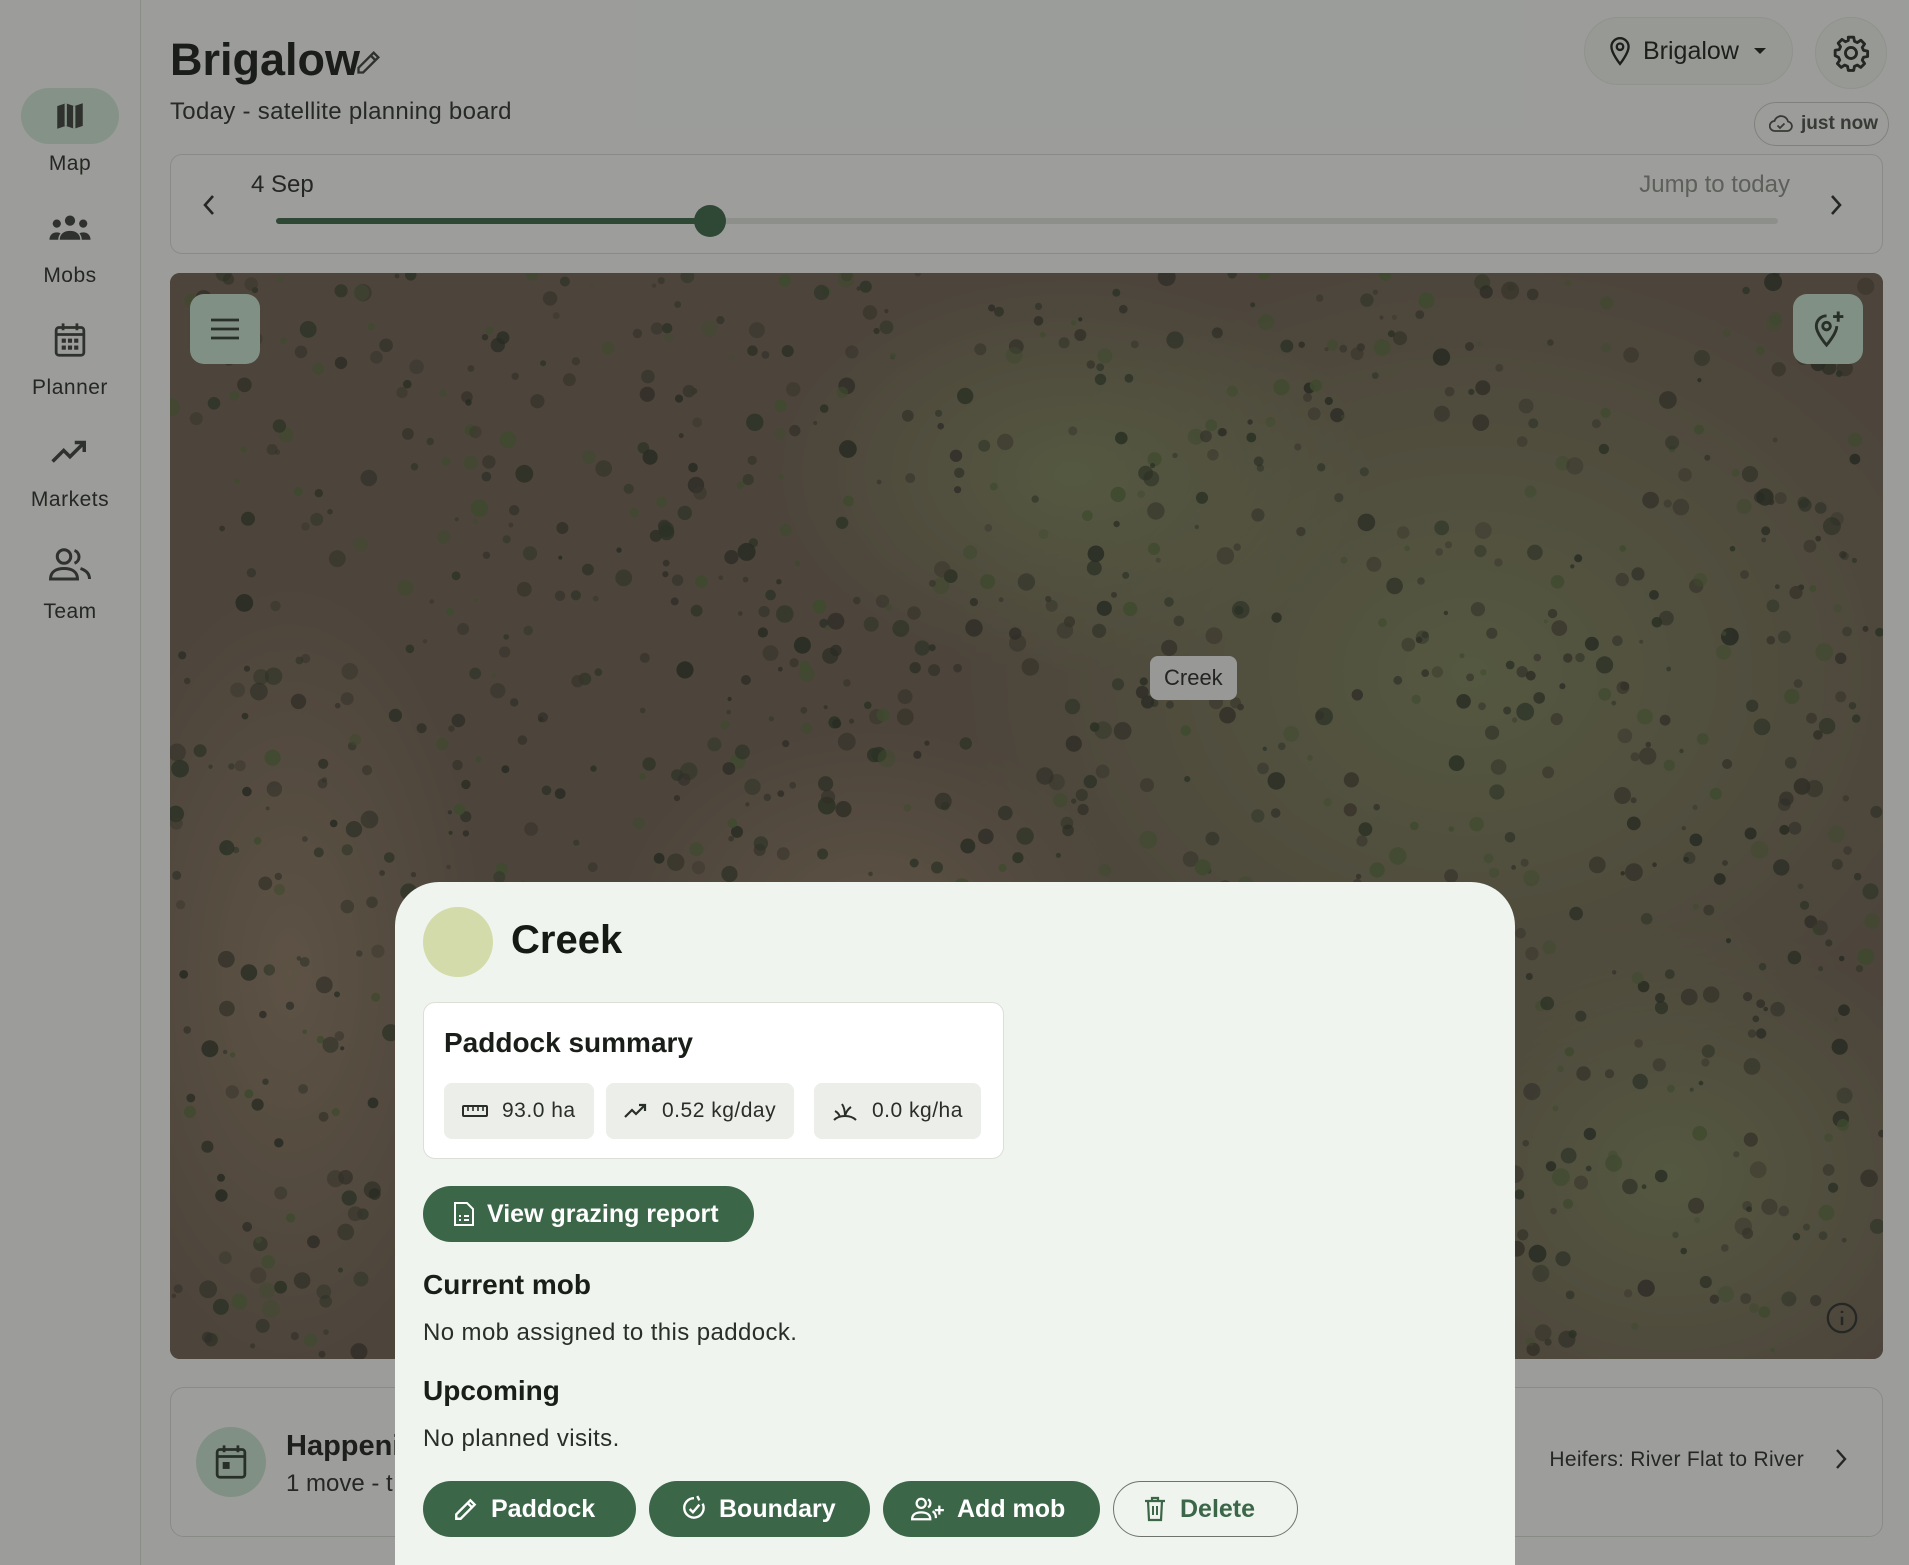 This screenshot has height=1565, width=1909. I want to click on add-mob-button: Add mob, so click(991, 1509).